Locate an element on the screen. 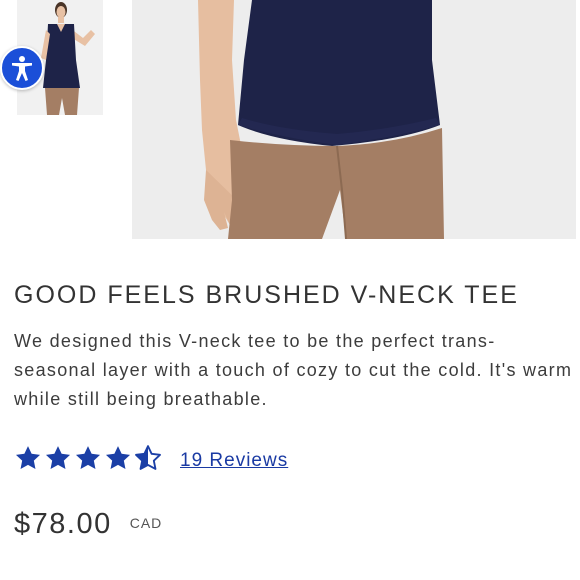 The height and width of the screenshot is (580, 580). rating-stars is located at coordinates (89, 458).